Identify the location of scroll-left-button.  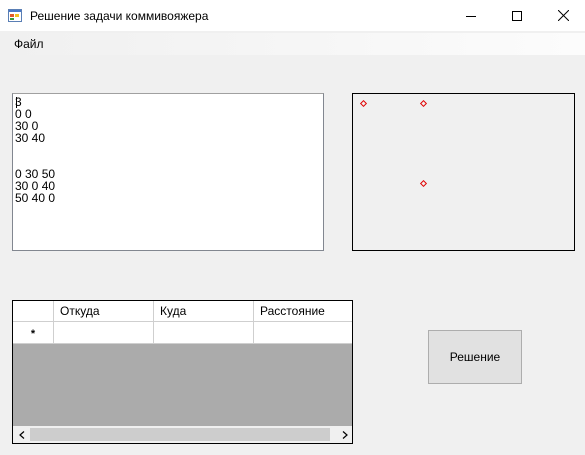
(21, 434).